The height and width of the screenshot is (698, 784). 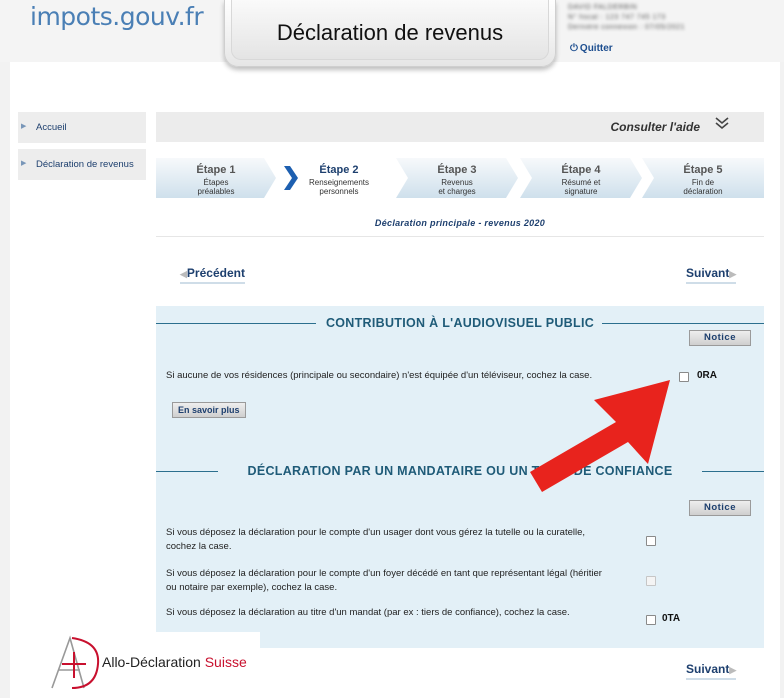 I want to click on step-4: Étape 4 Résumé et signature, so click(x=581, y=178).